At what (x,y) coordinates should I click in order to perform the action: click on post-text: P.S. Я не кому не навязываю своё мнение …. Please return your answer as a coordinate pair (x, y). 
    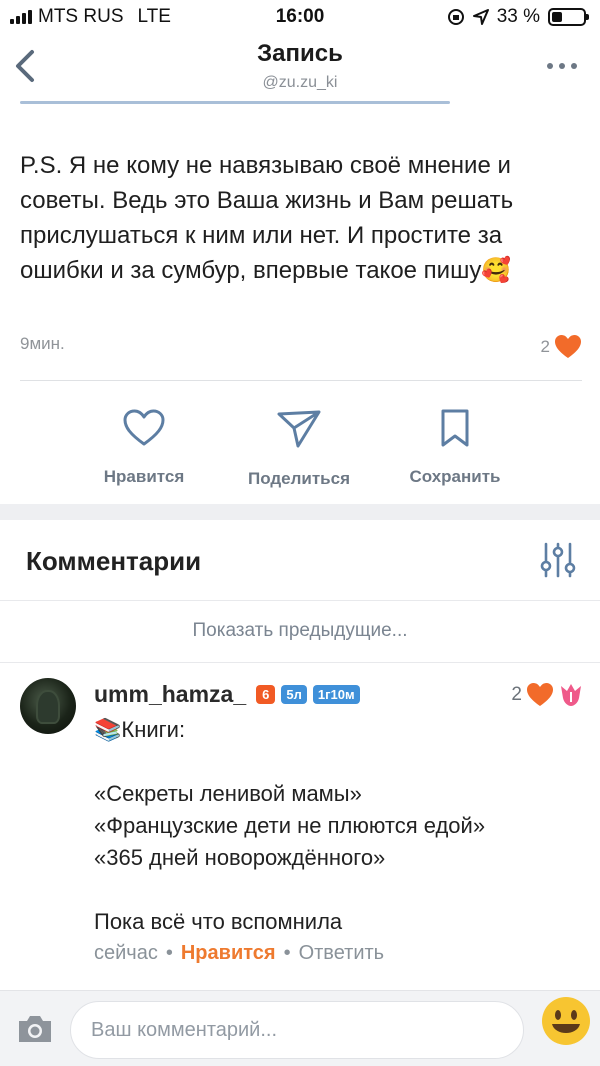
    Looking at the image, I should click on (267, 218).